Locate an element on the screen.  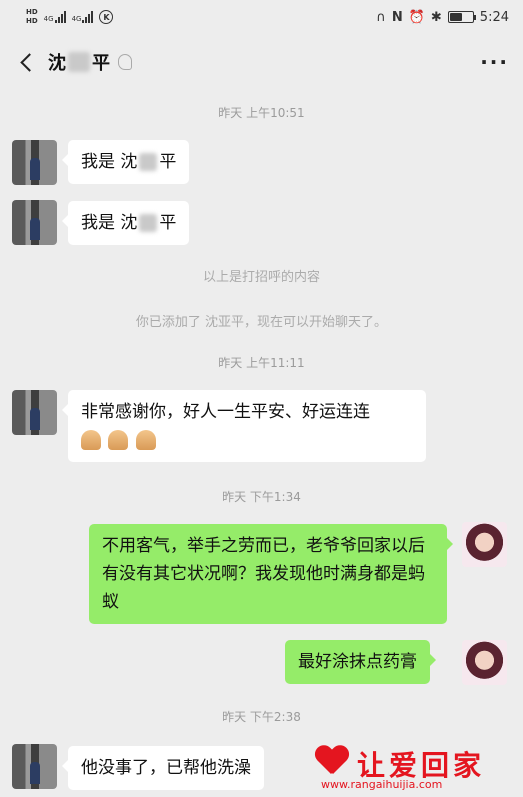
watermark-url: www.rangaihuijia.com is located at coordinates (382, 784).